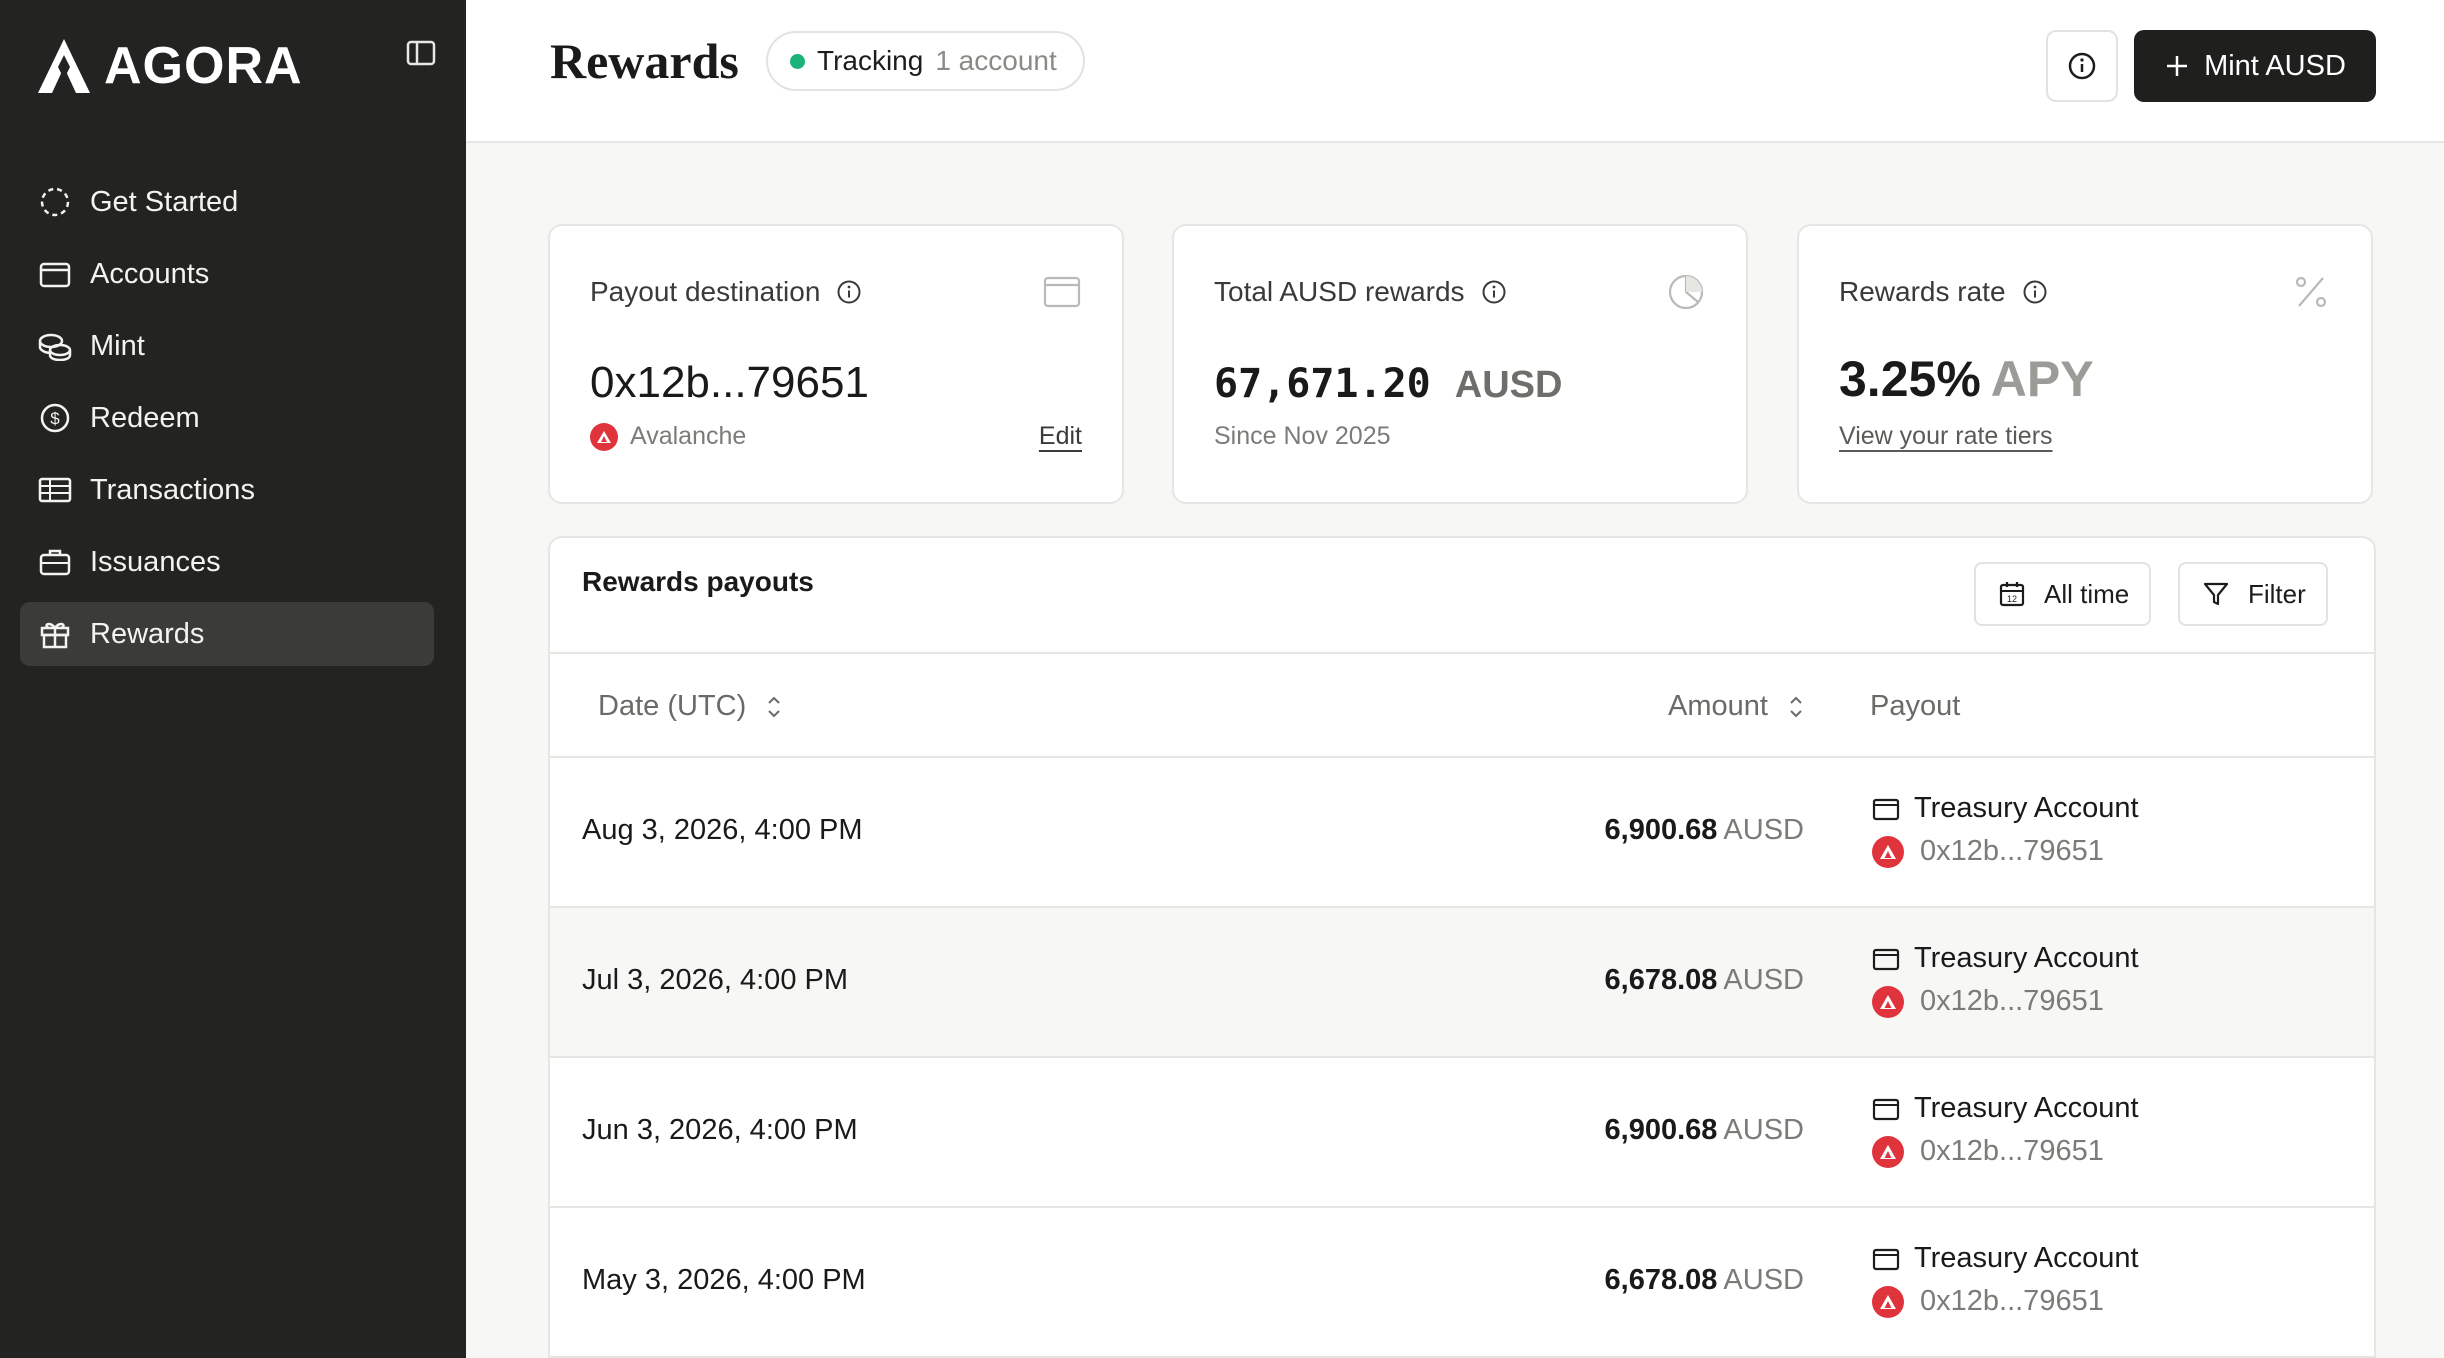 The width and height of the screenshot is (2444, 1358). I want to click on sidebar-item-mint: Mint, so click(227, 346).